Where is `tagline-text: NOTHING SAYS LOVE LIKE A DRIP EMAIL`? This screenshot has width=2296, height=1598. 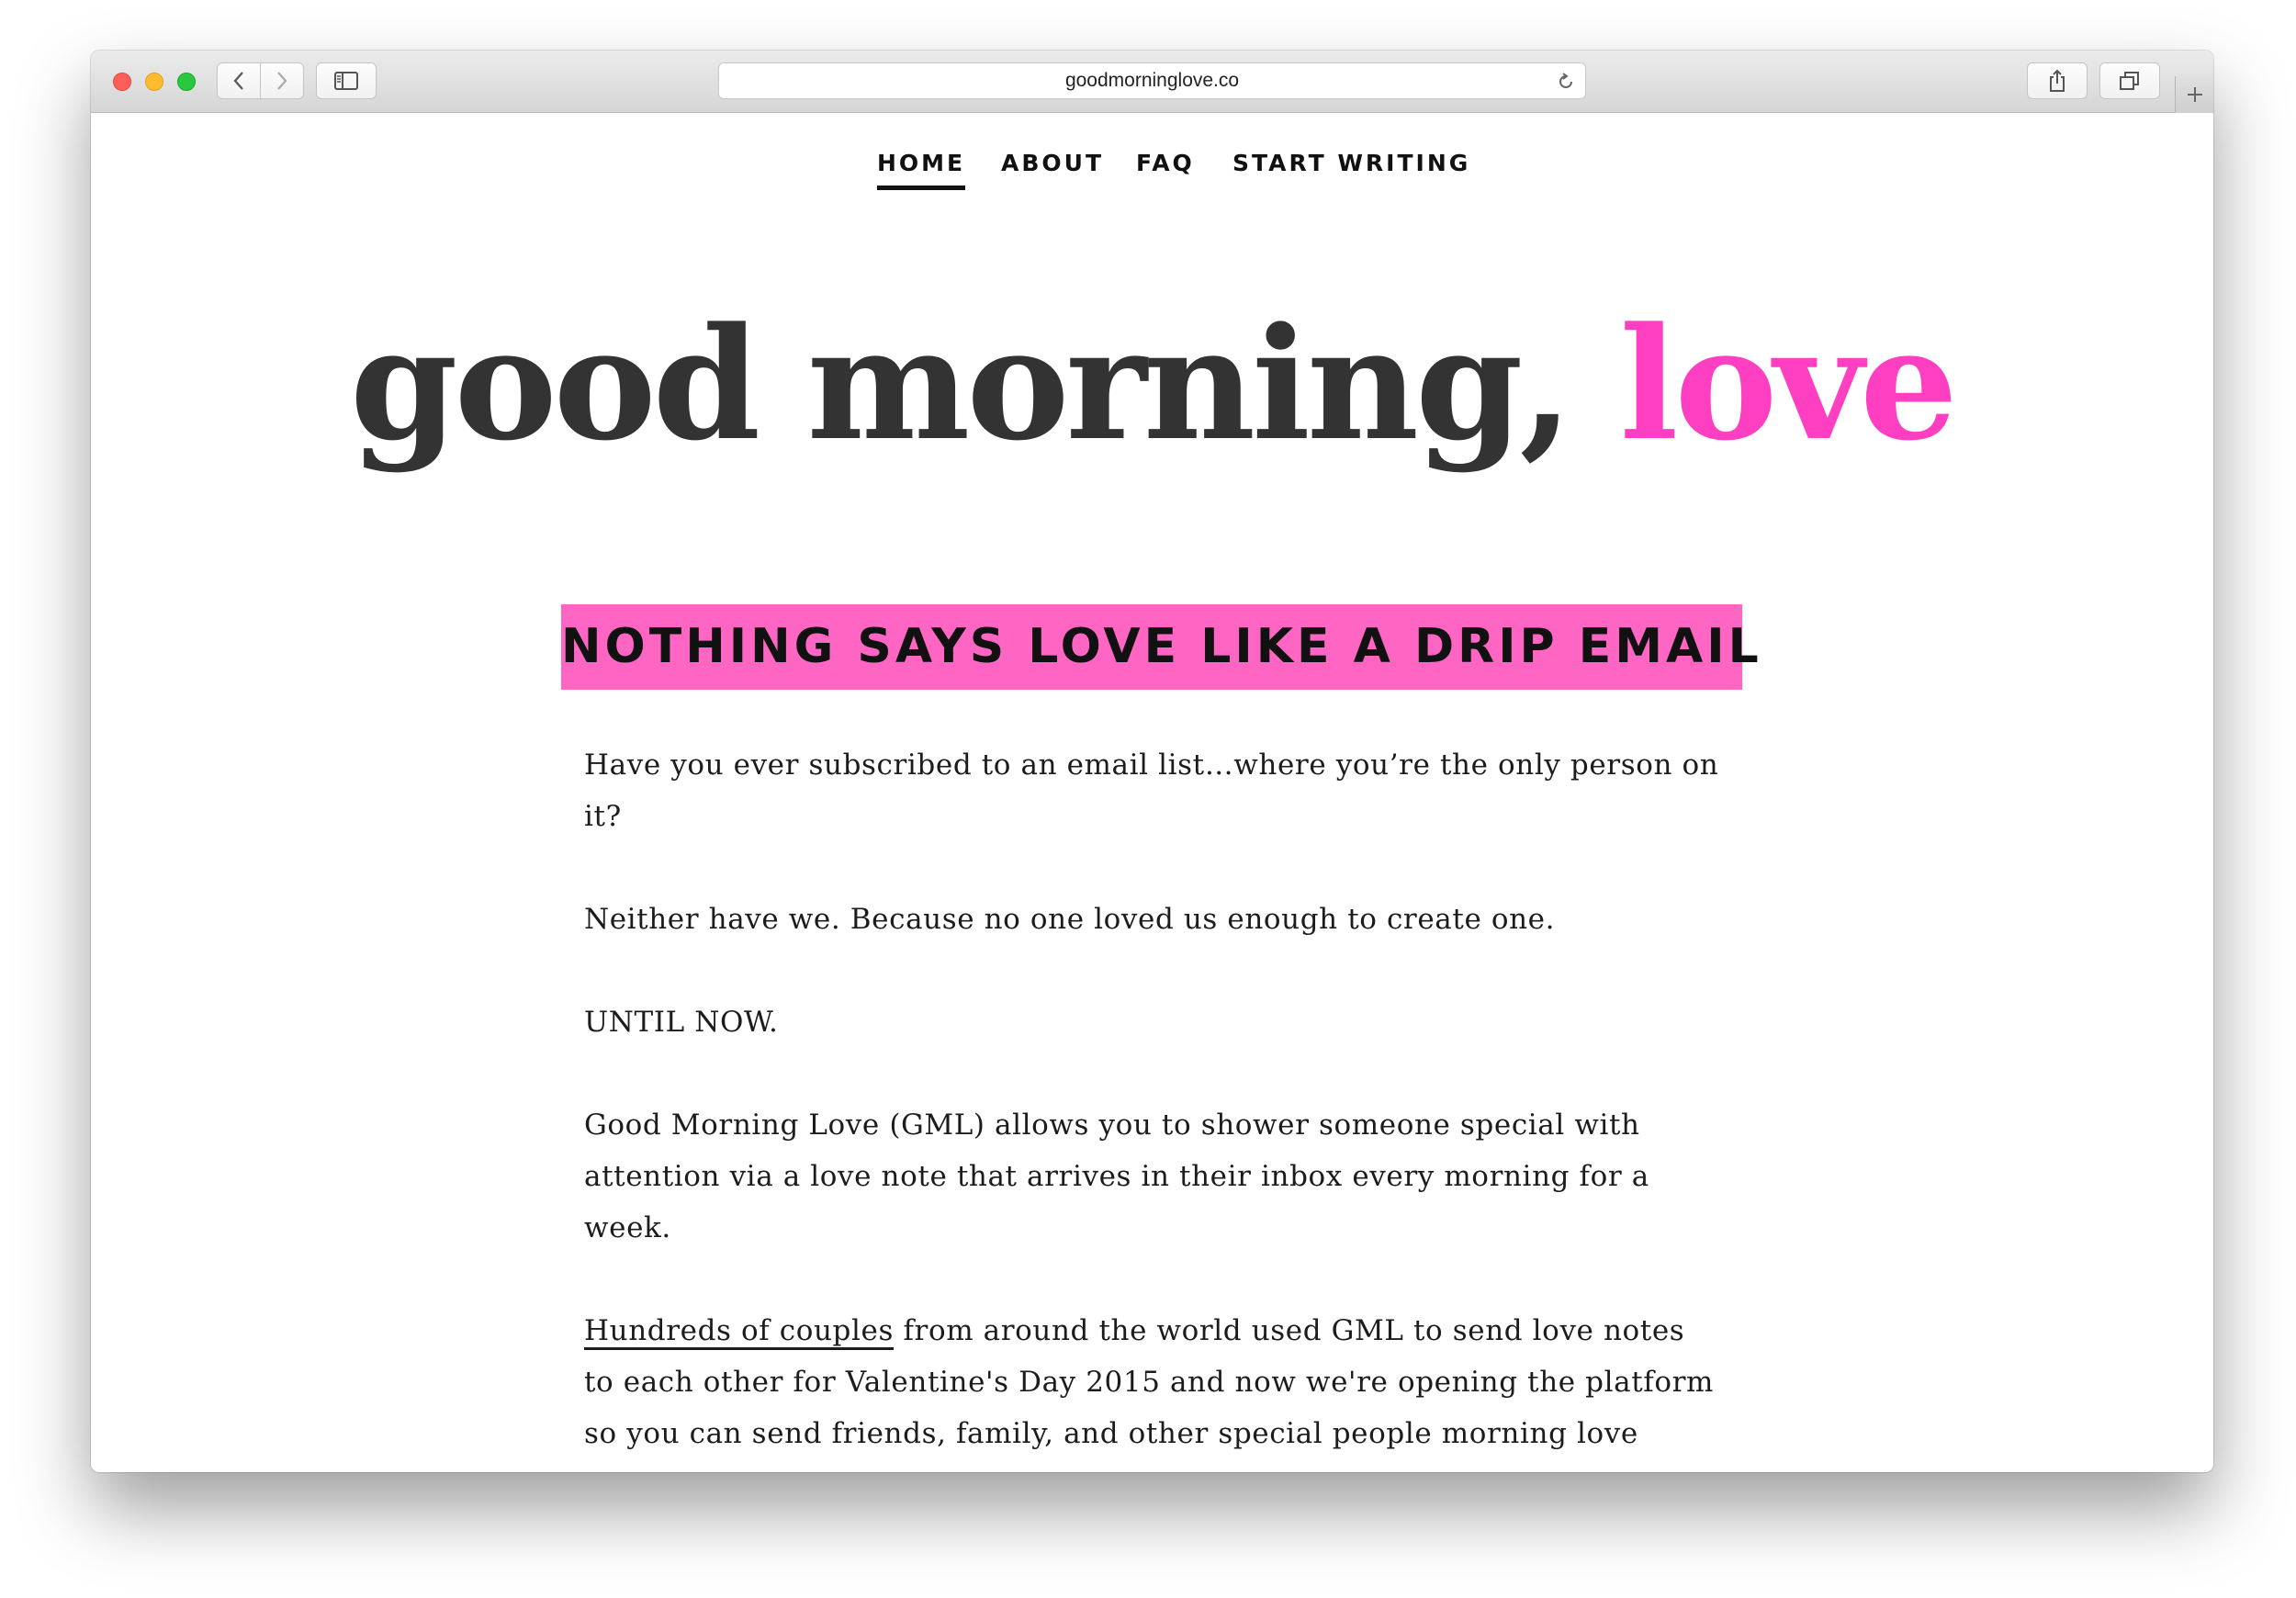 tagline-text: NOTHING SAYS LOVE LIKE A DRIP EMAIL is located at coordinates (1161, 647).